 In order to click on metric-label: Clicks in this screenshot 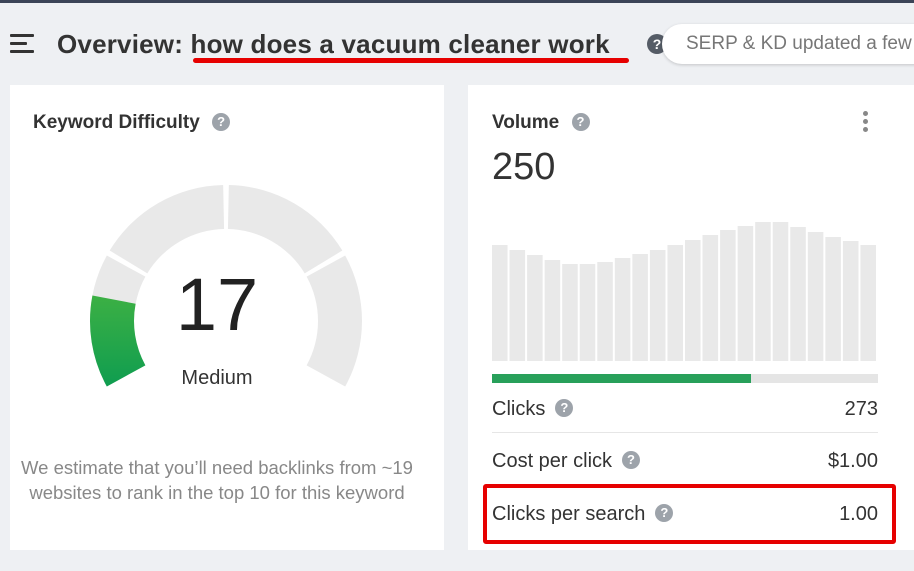, I will do `click(519, 409)`.